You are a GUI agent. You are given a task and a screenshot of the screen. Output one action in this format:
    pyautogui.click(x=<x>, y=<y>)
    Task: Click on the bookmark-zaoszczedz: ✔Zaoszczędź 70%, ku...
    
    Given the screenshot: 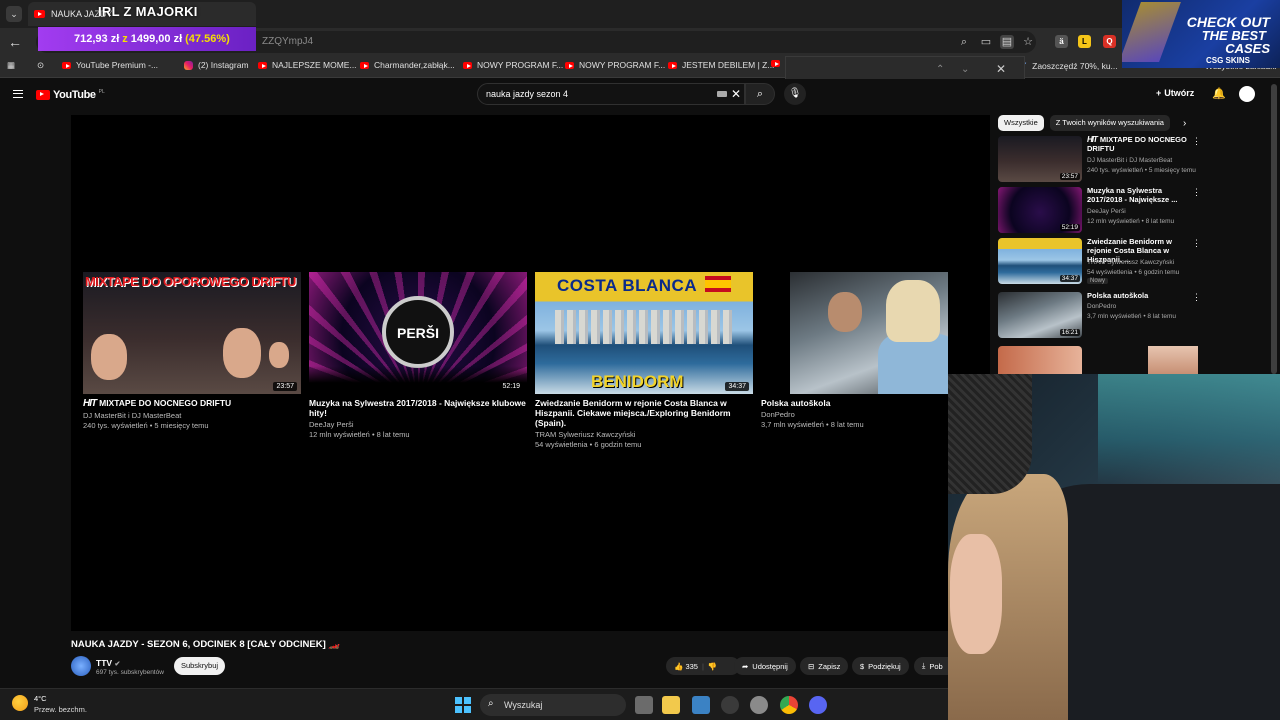 What is the action you would take?
    pyautogui.click(x=1069, y=65)
    